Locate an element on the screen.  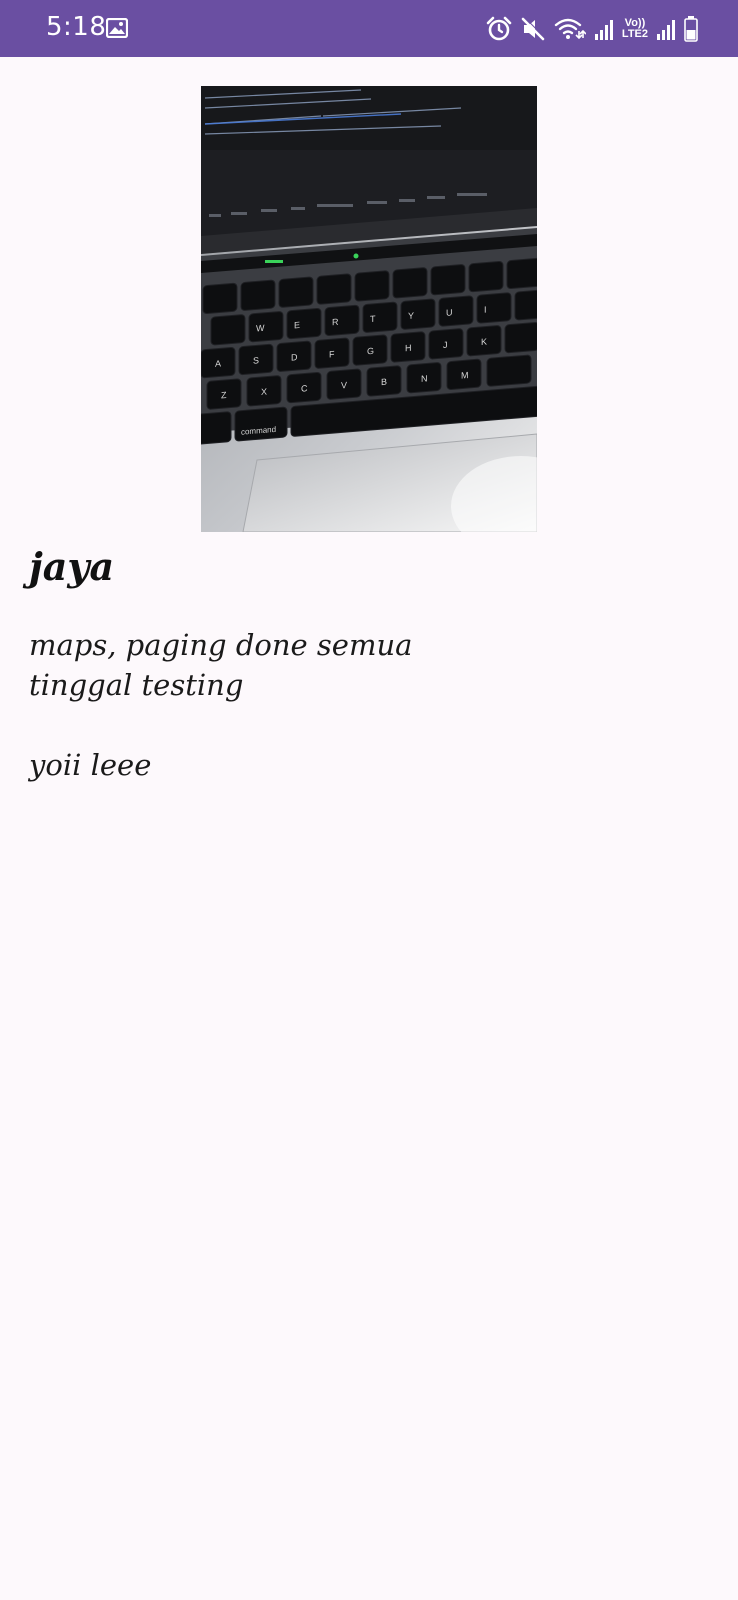
note-title: jaya is located at coordinates (72, 566).